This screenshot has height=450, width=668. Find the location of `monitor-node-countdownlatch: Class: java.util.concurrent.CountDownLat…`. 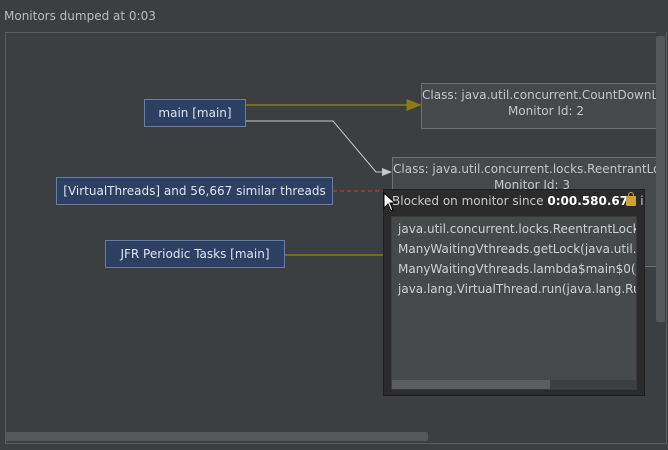

monitor-node-countdownlatch: Class: java.util.concurrent.CountDownLat… is located at coordinates (544, 106).